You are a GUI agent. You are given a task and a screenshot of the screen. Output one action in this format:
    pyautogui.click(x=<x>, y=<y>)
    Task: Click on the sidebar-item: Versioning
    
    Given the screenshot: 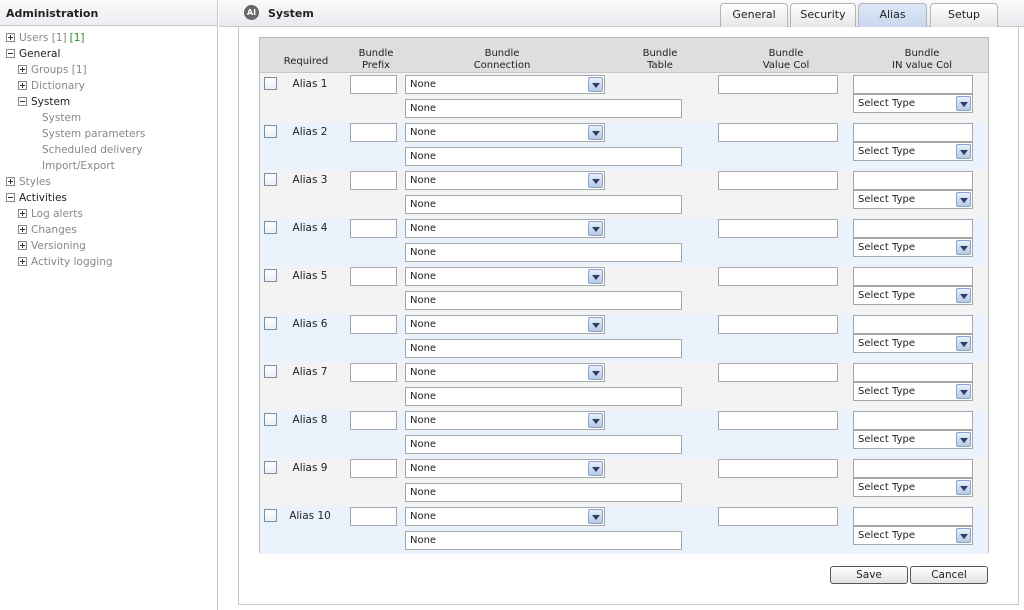 What is the action you would take?
    pyautogui.click(x=52, y=246)
    